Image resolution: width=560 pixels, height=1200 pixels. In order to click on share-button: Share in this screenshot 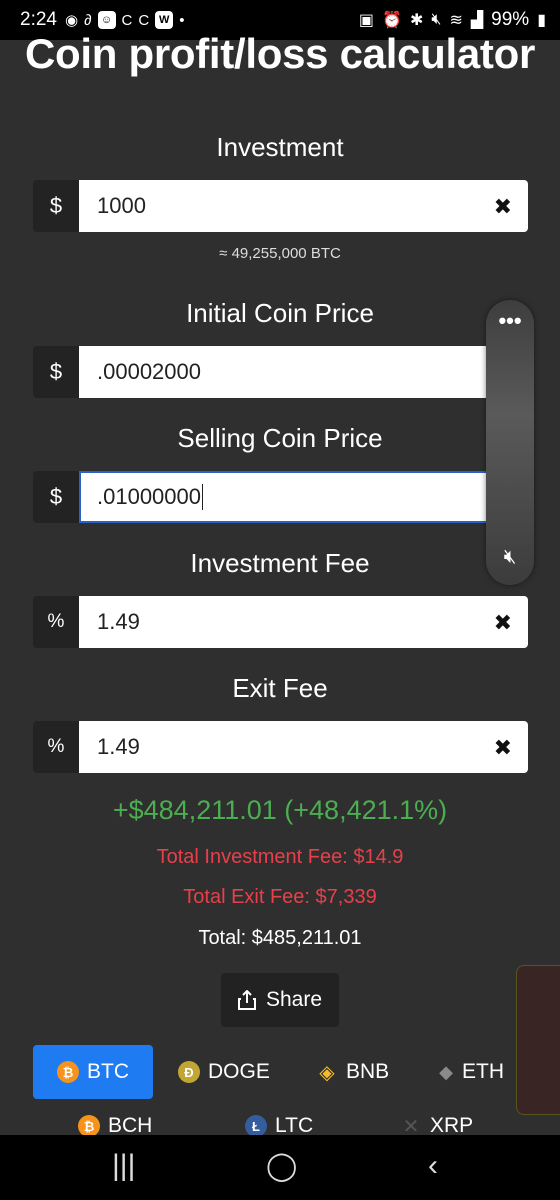, I will do `click(280, 1000)`.